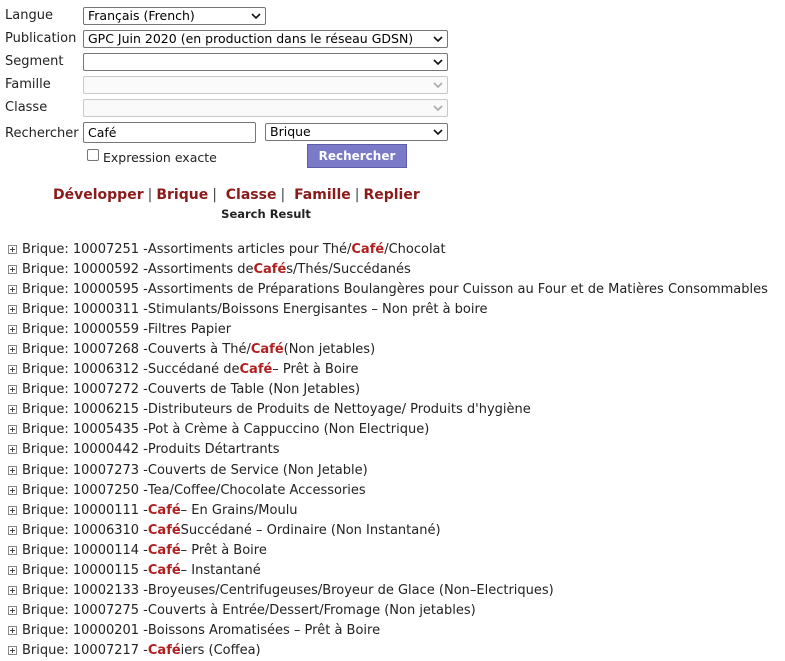 This screenshot has height=661, width=785. What do you see at coordinates (98, 195) in the screenshot?
I see `expand-all-link: Développer` at bounding box center [98, 195].